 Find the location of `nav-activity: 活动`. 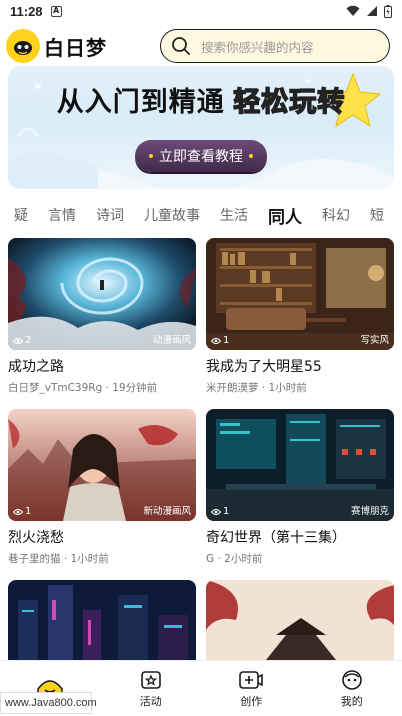

nav-activity: 活动 is located at coordinates (151, 688).